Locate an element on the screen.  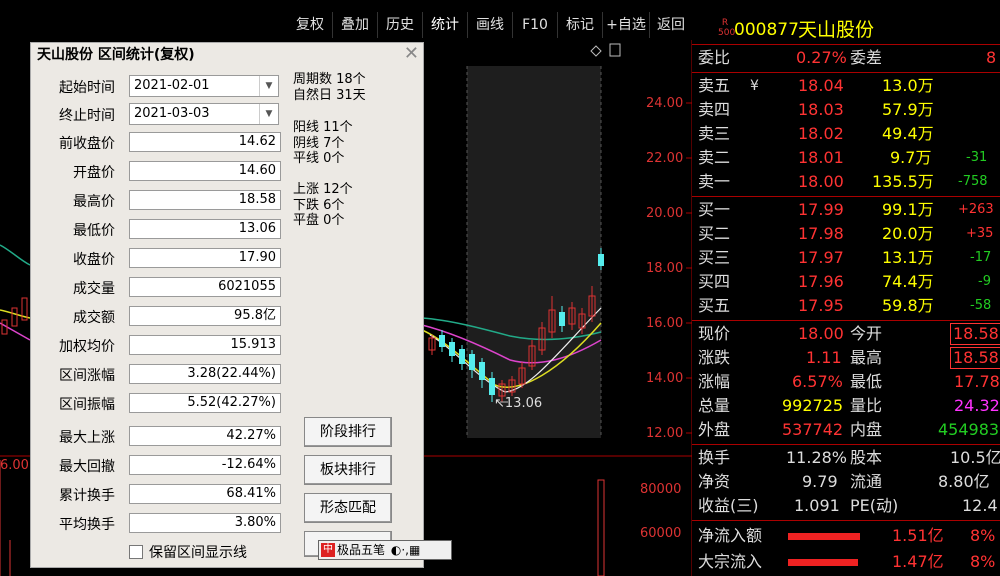
stat-label: PE(动) is located at coordinates (874, 505).